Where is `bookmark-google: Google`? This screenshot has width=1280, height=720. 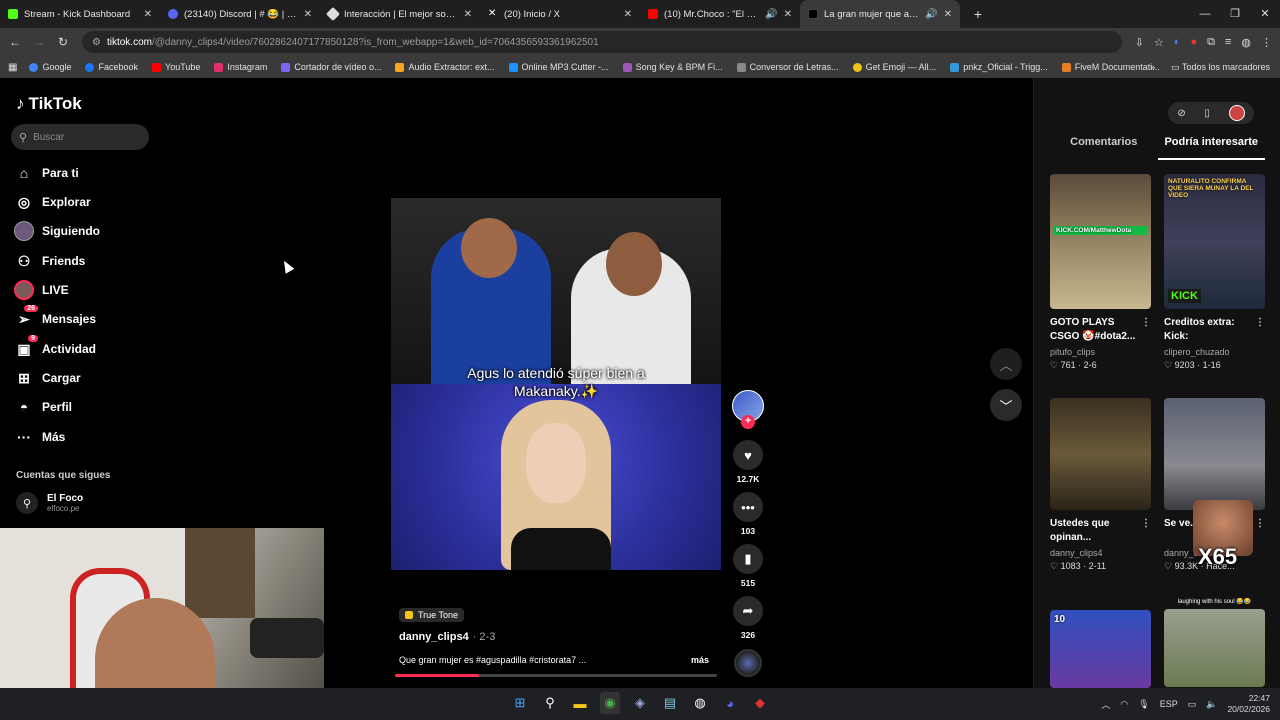 bookmark-google: Google is located at coordinates (50, 67).